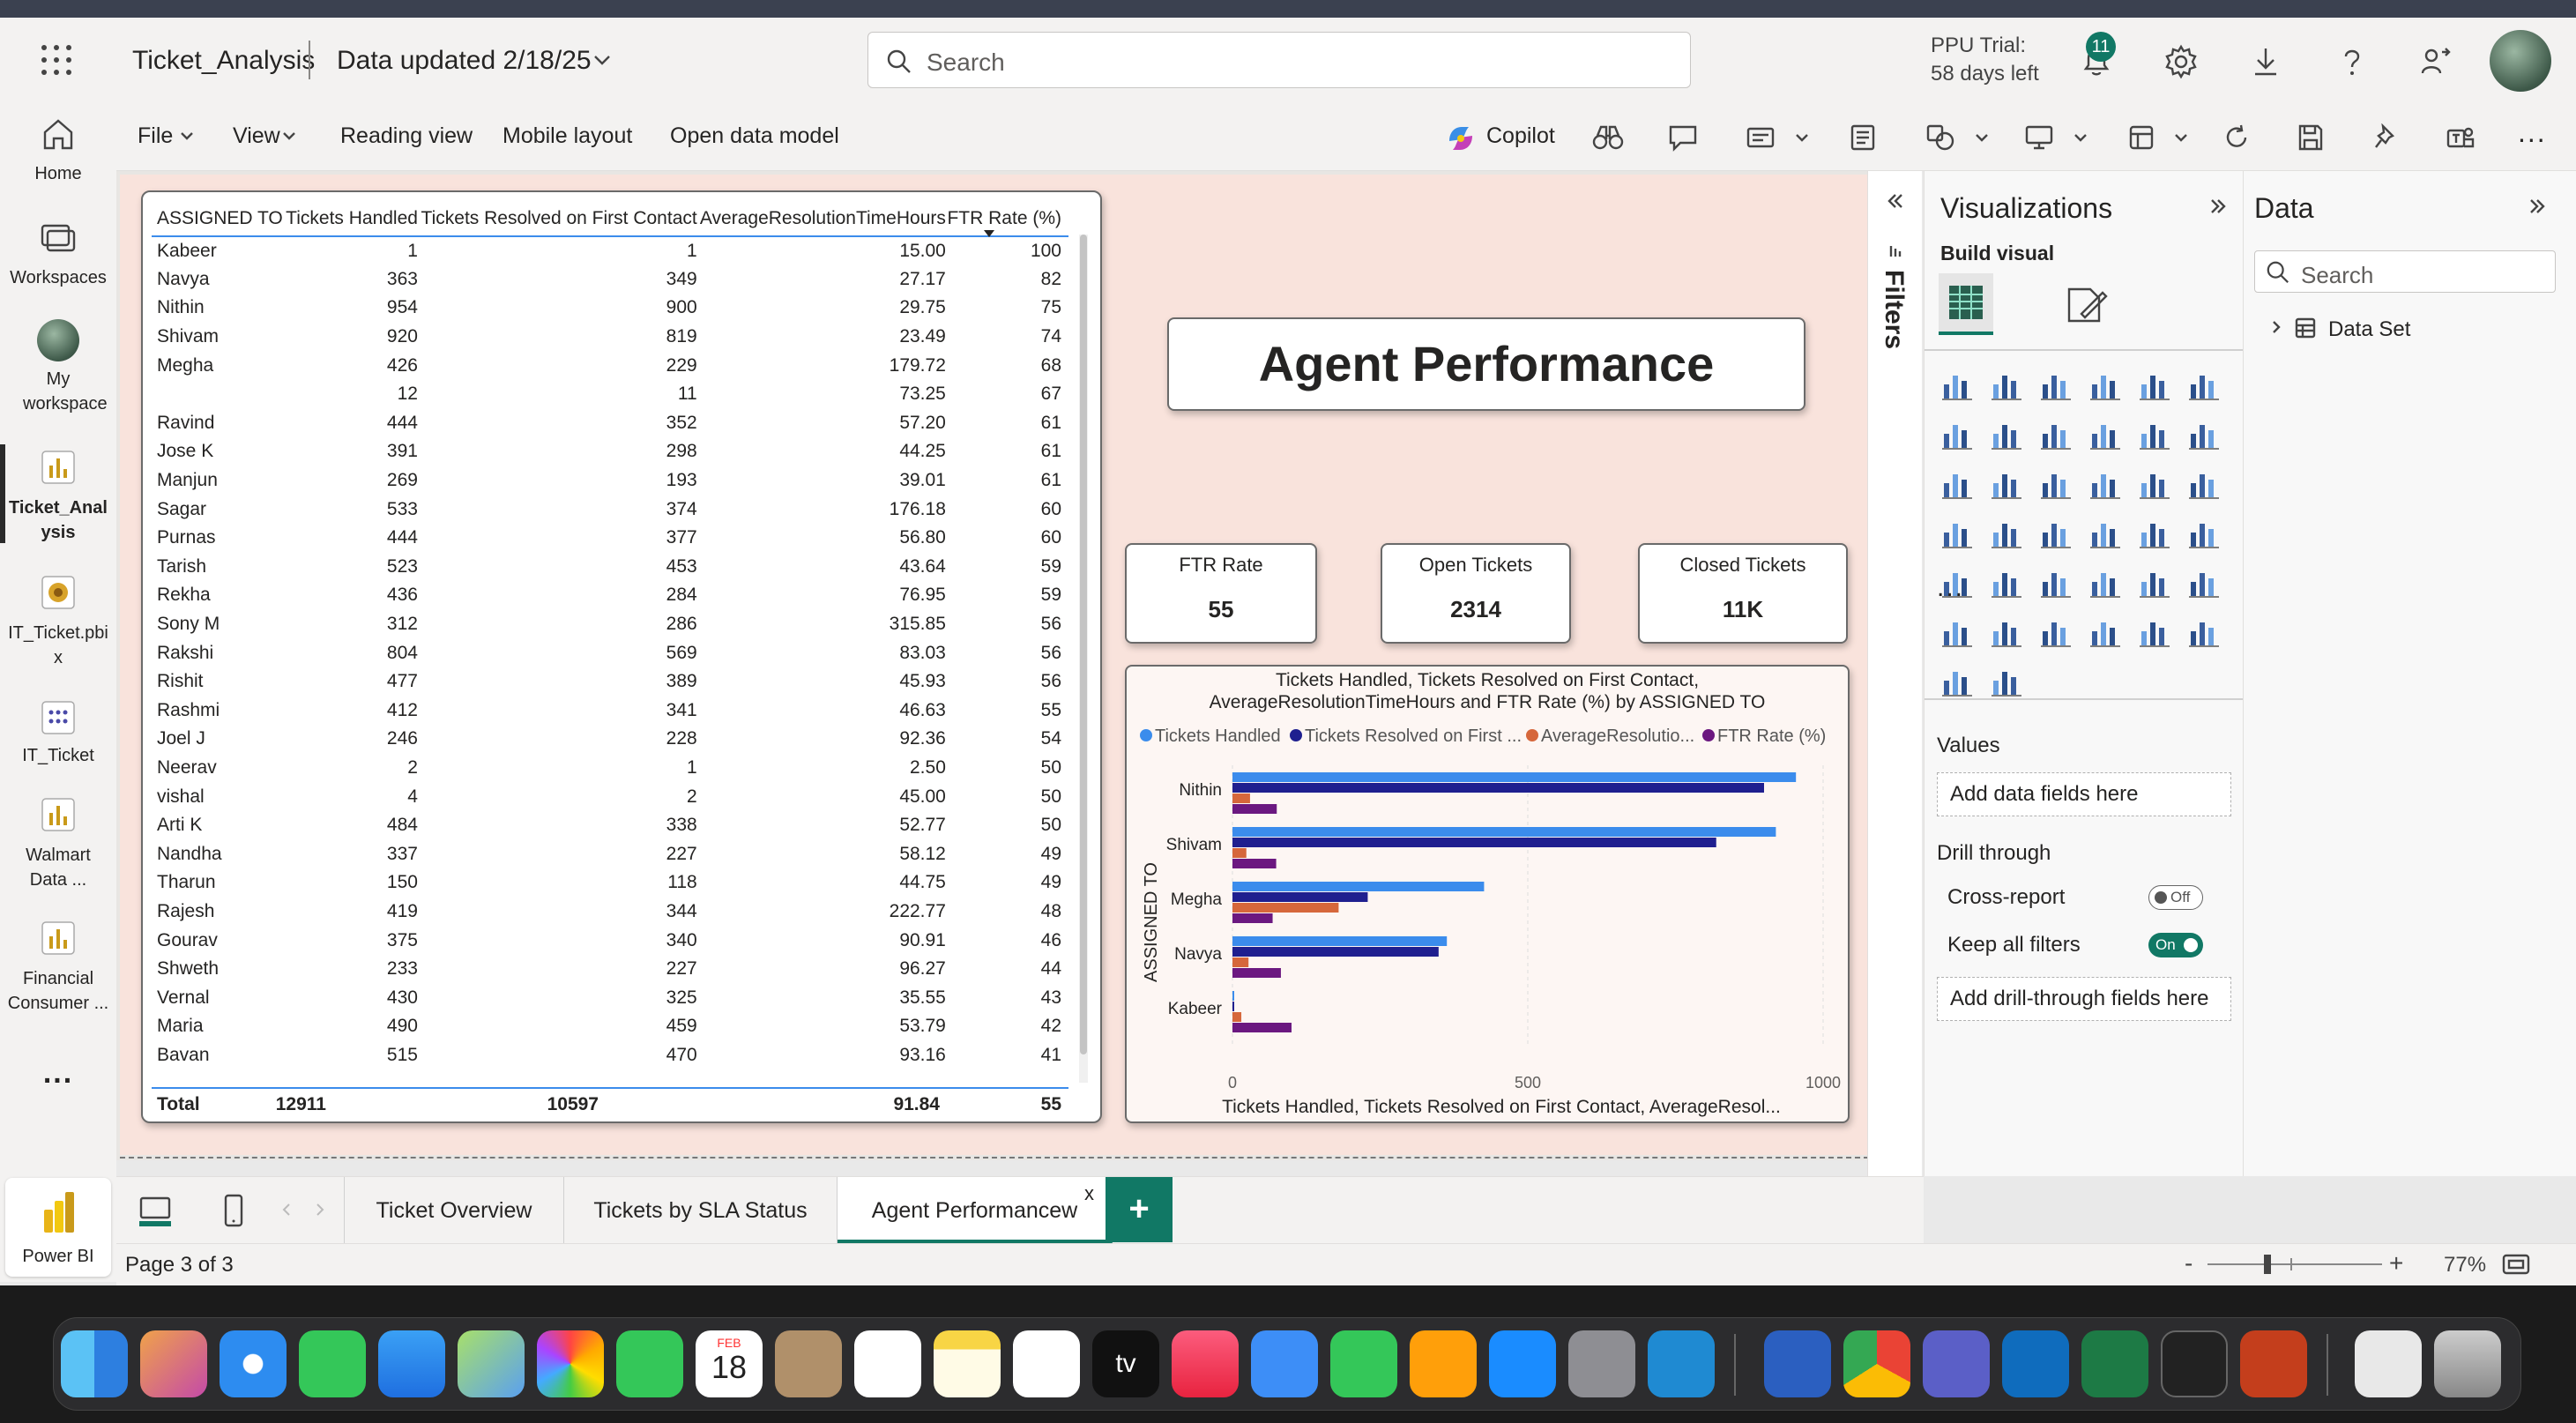  Describe the element at coordinates (411, 1363) in the screenshot. I see `mail-app-icon` at that location.